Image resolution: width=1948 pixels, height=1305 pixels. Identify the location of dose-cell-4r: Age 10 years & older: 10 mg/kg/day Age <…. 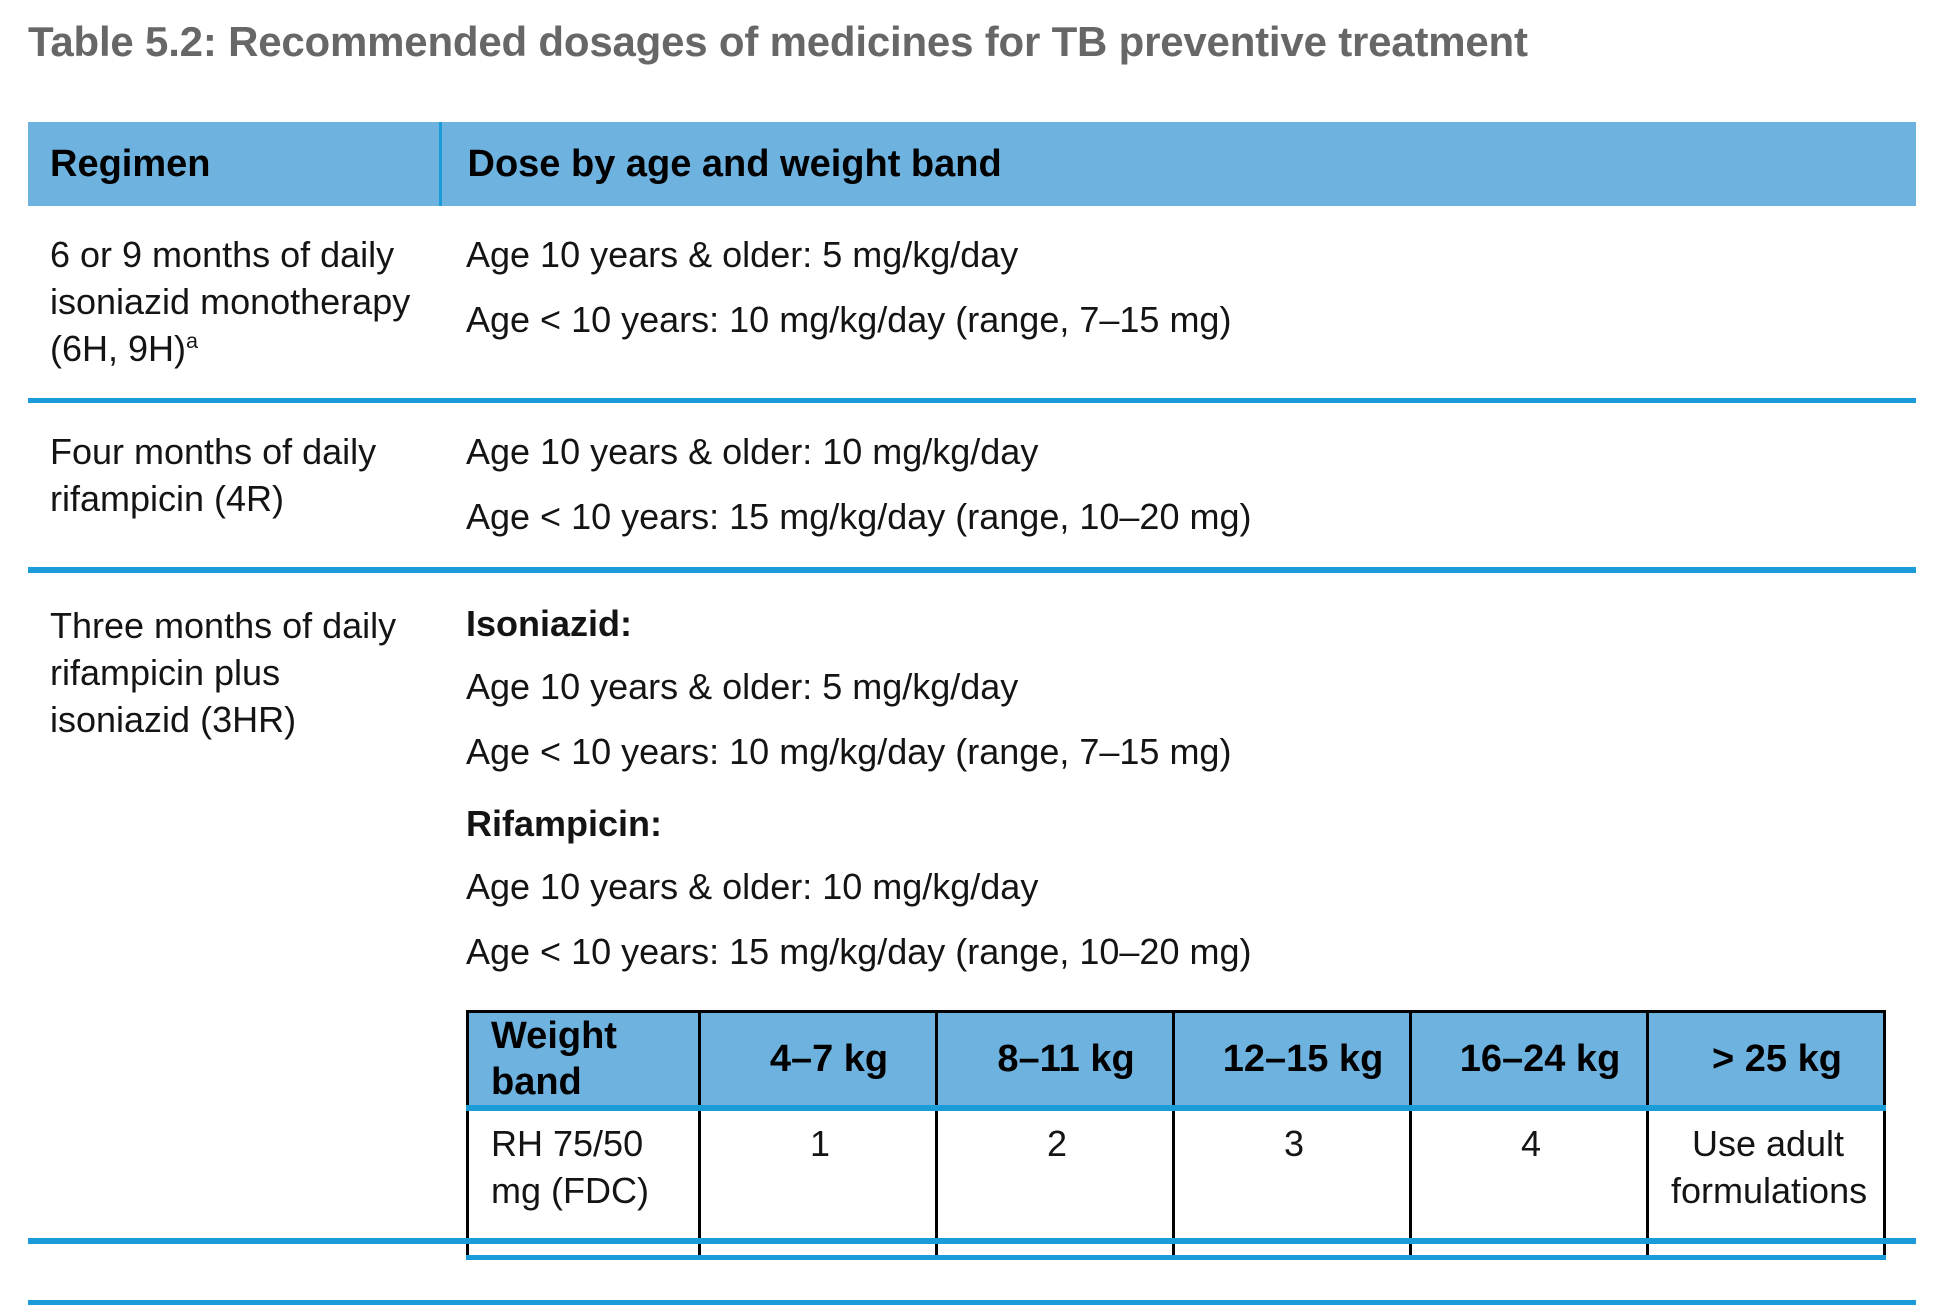
(1178, 486).